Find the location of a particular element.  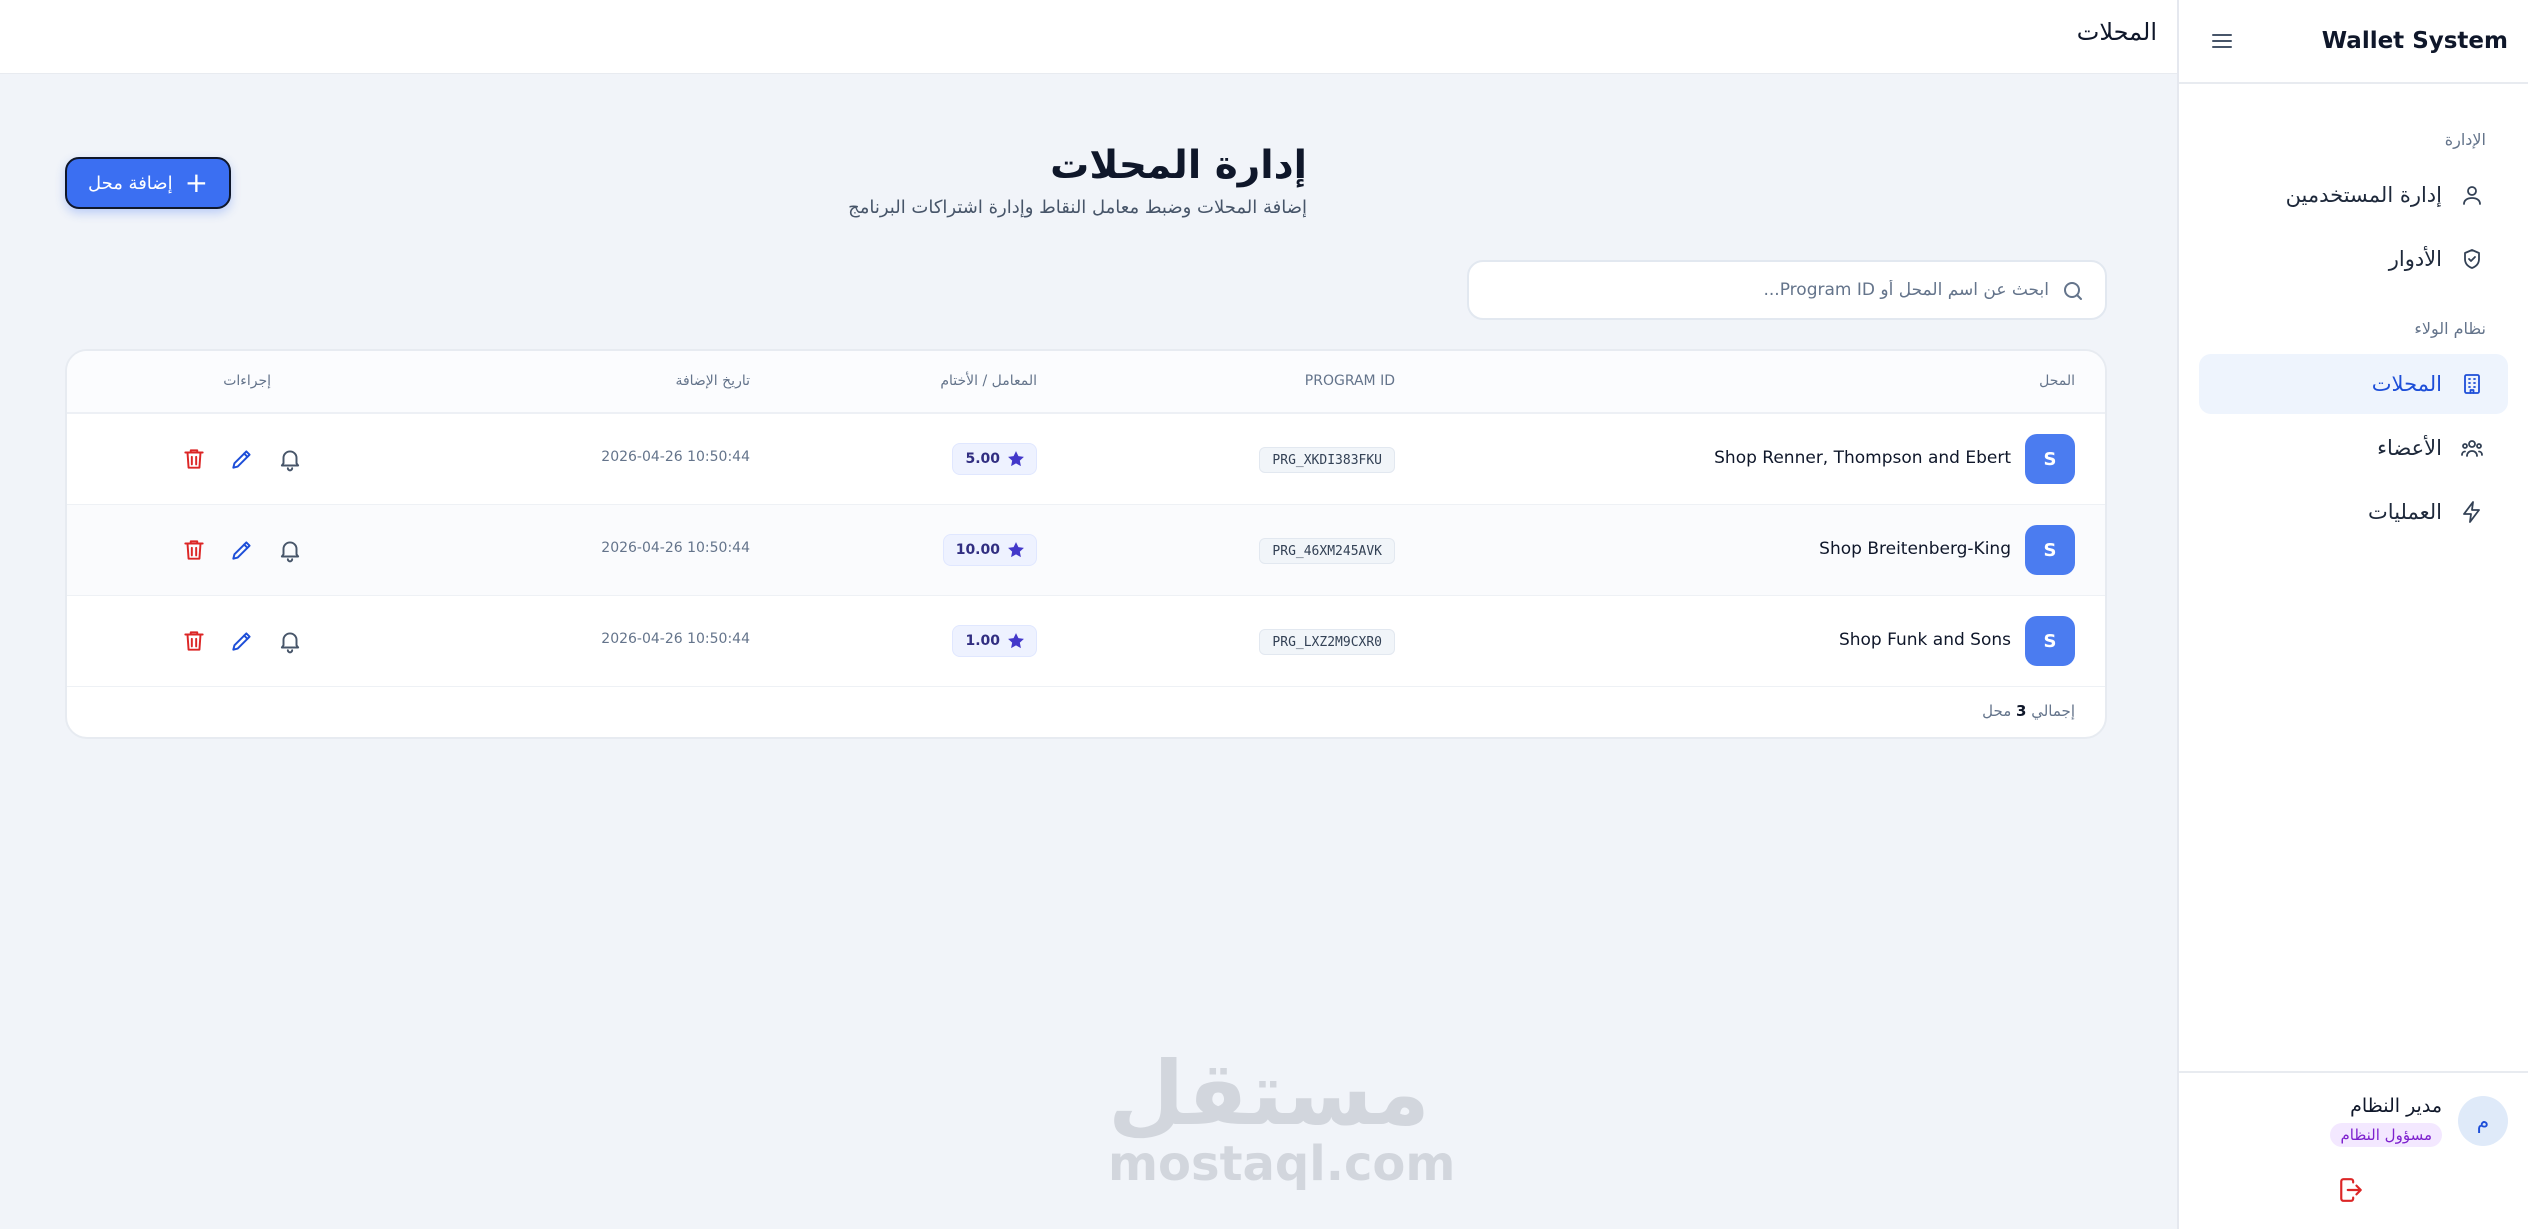

bolt-icon is located at coordinates (2472, 512).